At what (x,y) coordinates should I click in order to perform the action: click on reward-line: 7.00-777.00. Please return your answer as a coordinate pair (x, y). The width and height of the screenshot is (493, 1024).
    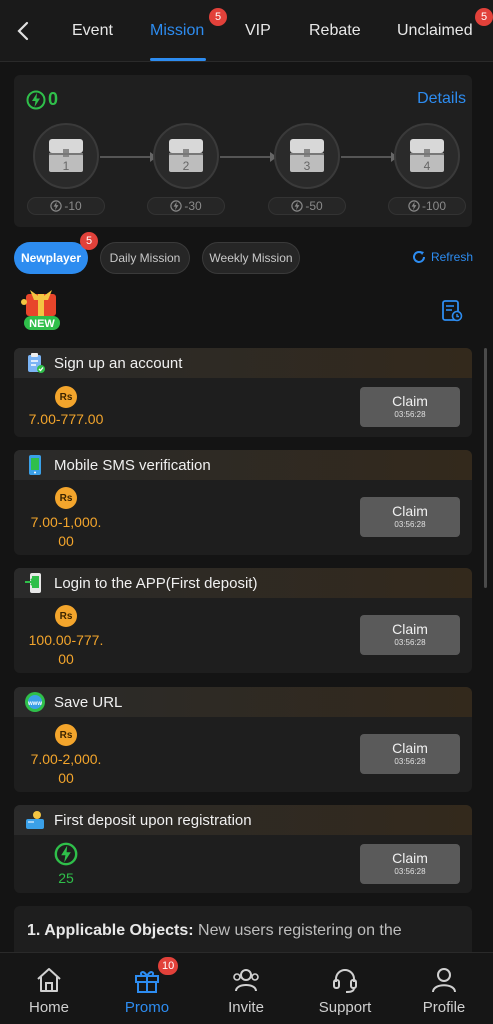
    Looking at the image, I should click on (66, 419).